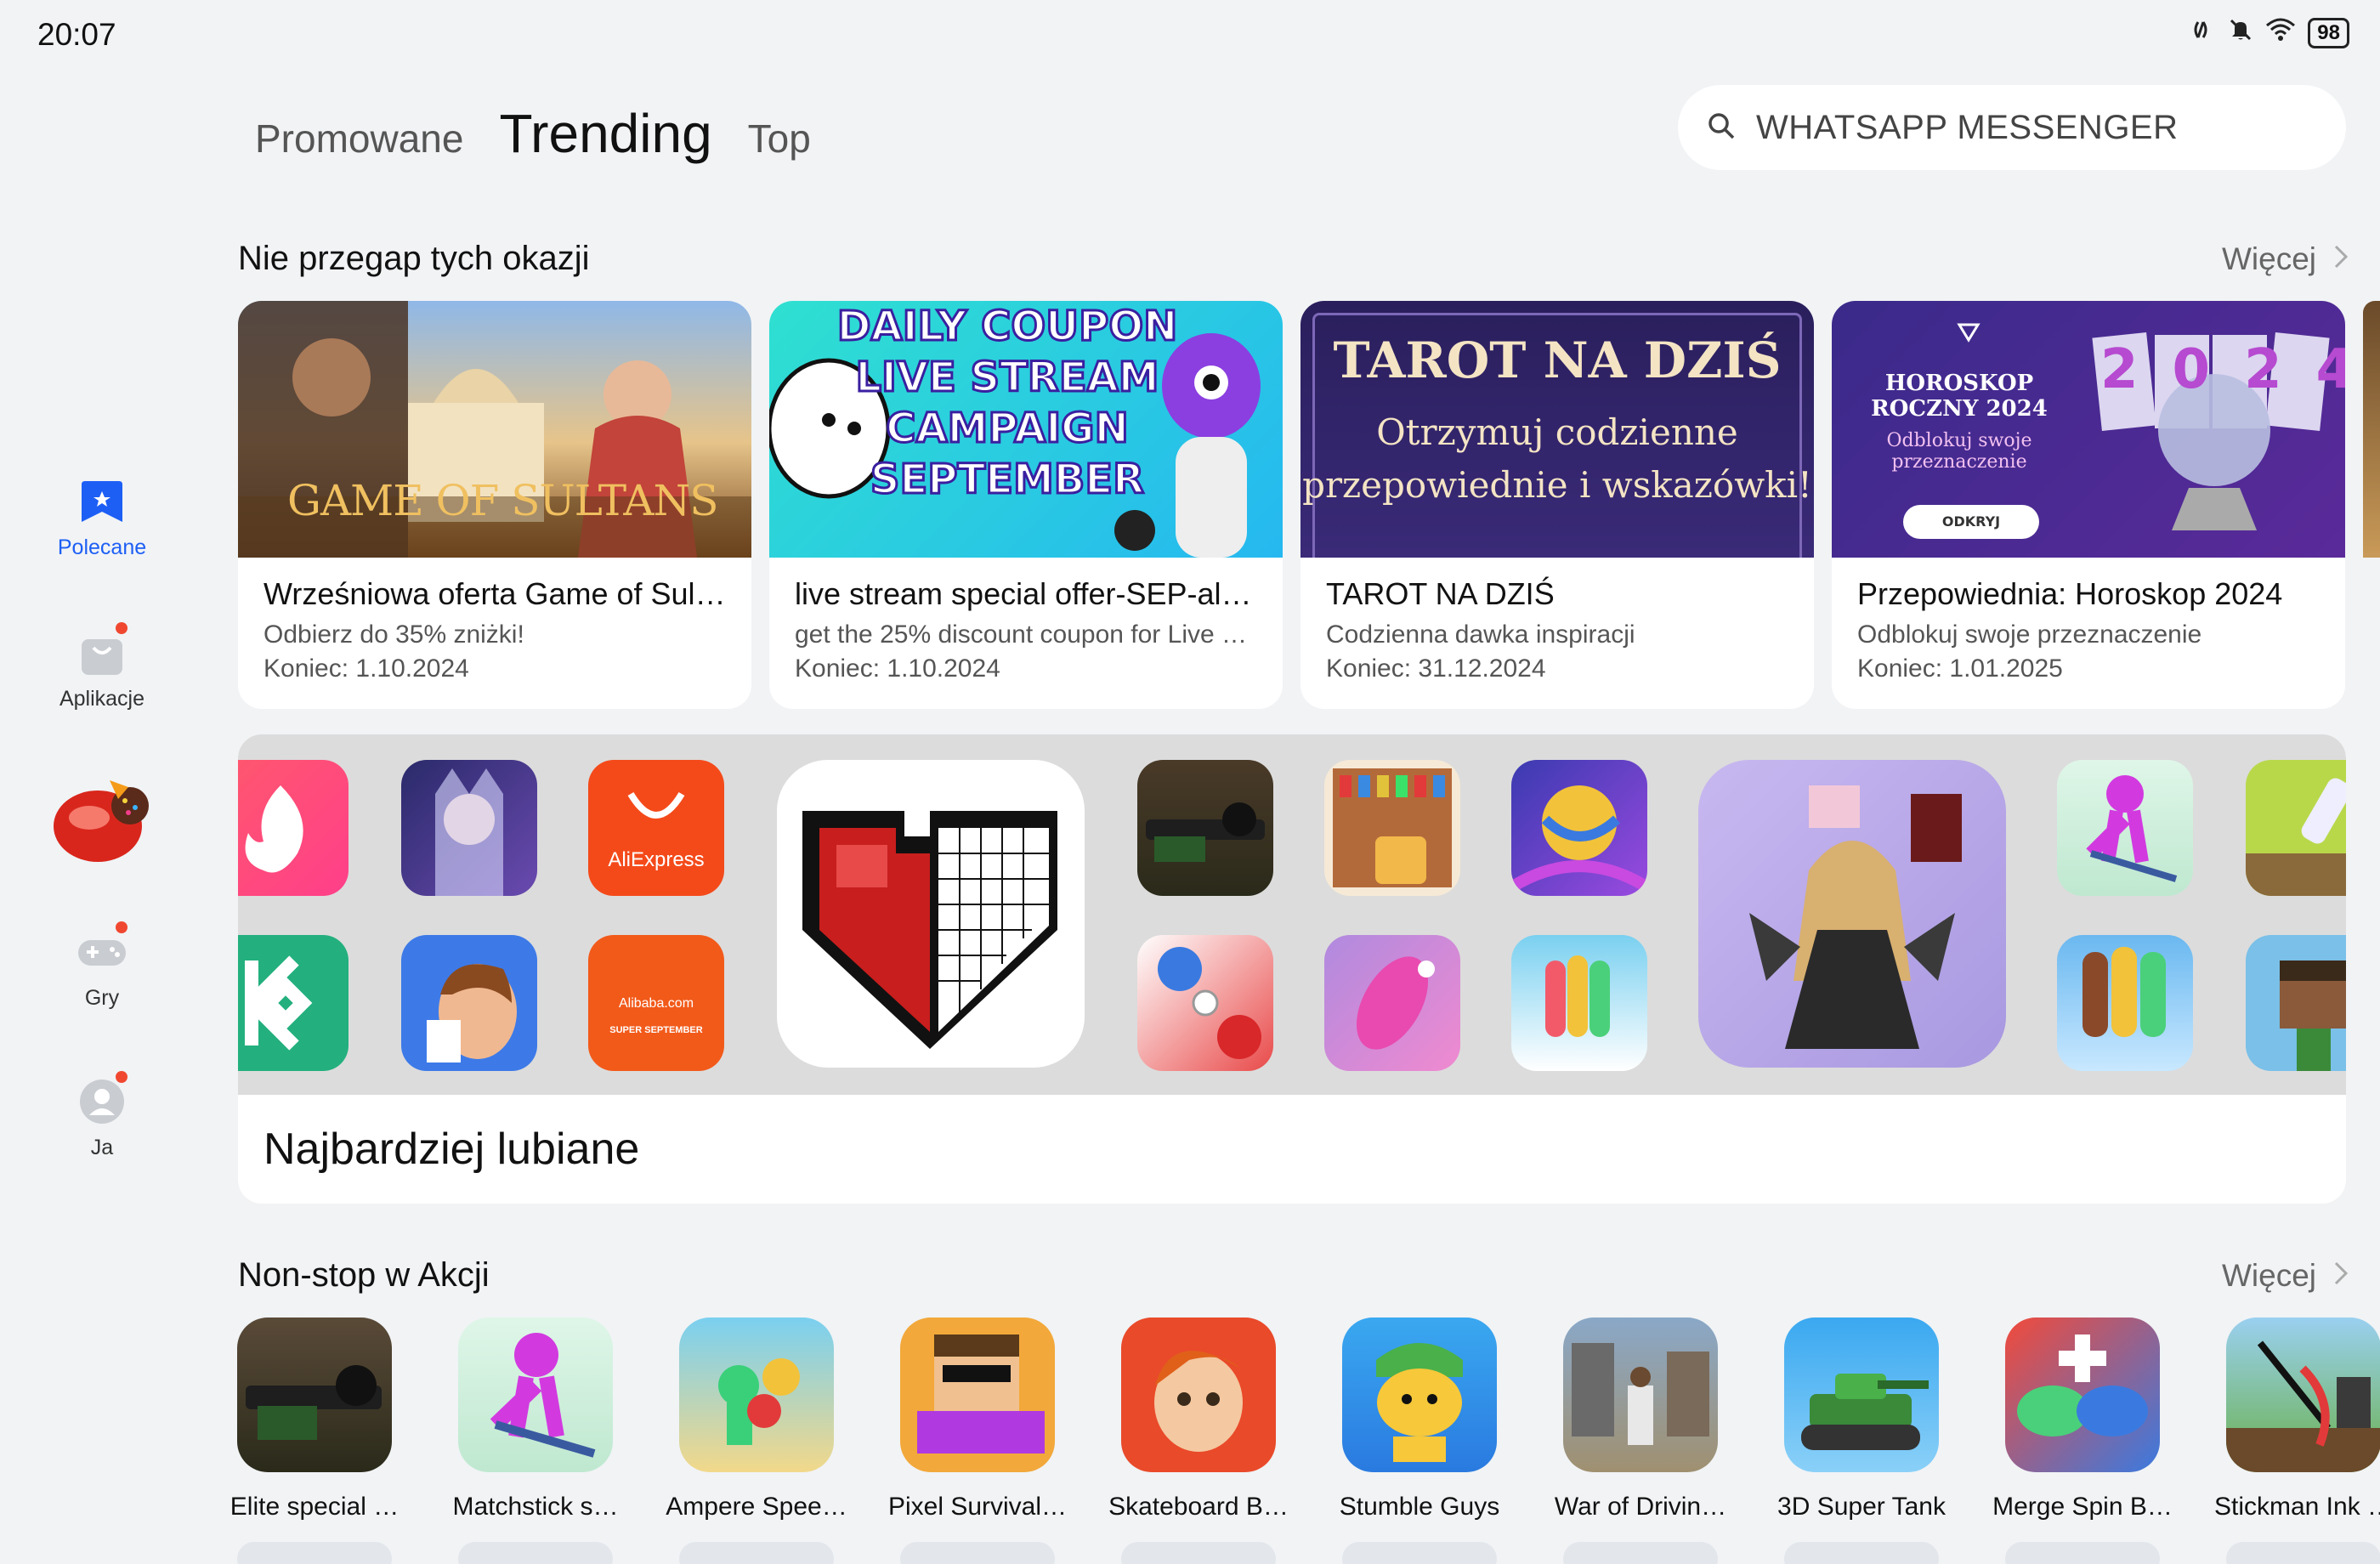 This screenshot has width=2380, height=1564. I want to click on sidebar-item-aplikacje: Aplikacje, so click(102, 666).